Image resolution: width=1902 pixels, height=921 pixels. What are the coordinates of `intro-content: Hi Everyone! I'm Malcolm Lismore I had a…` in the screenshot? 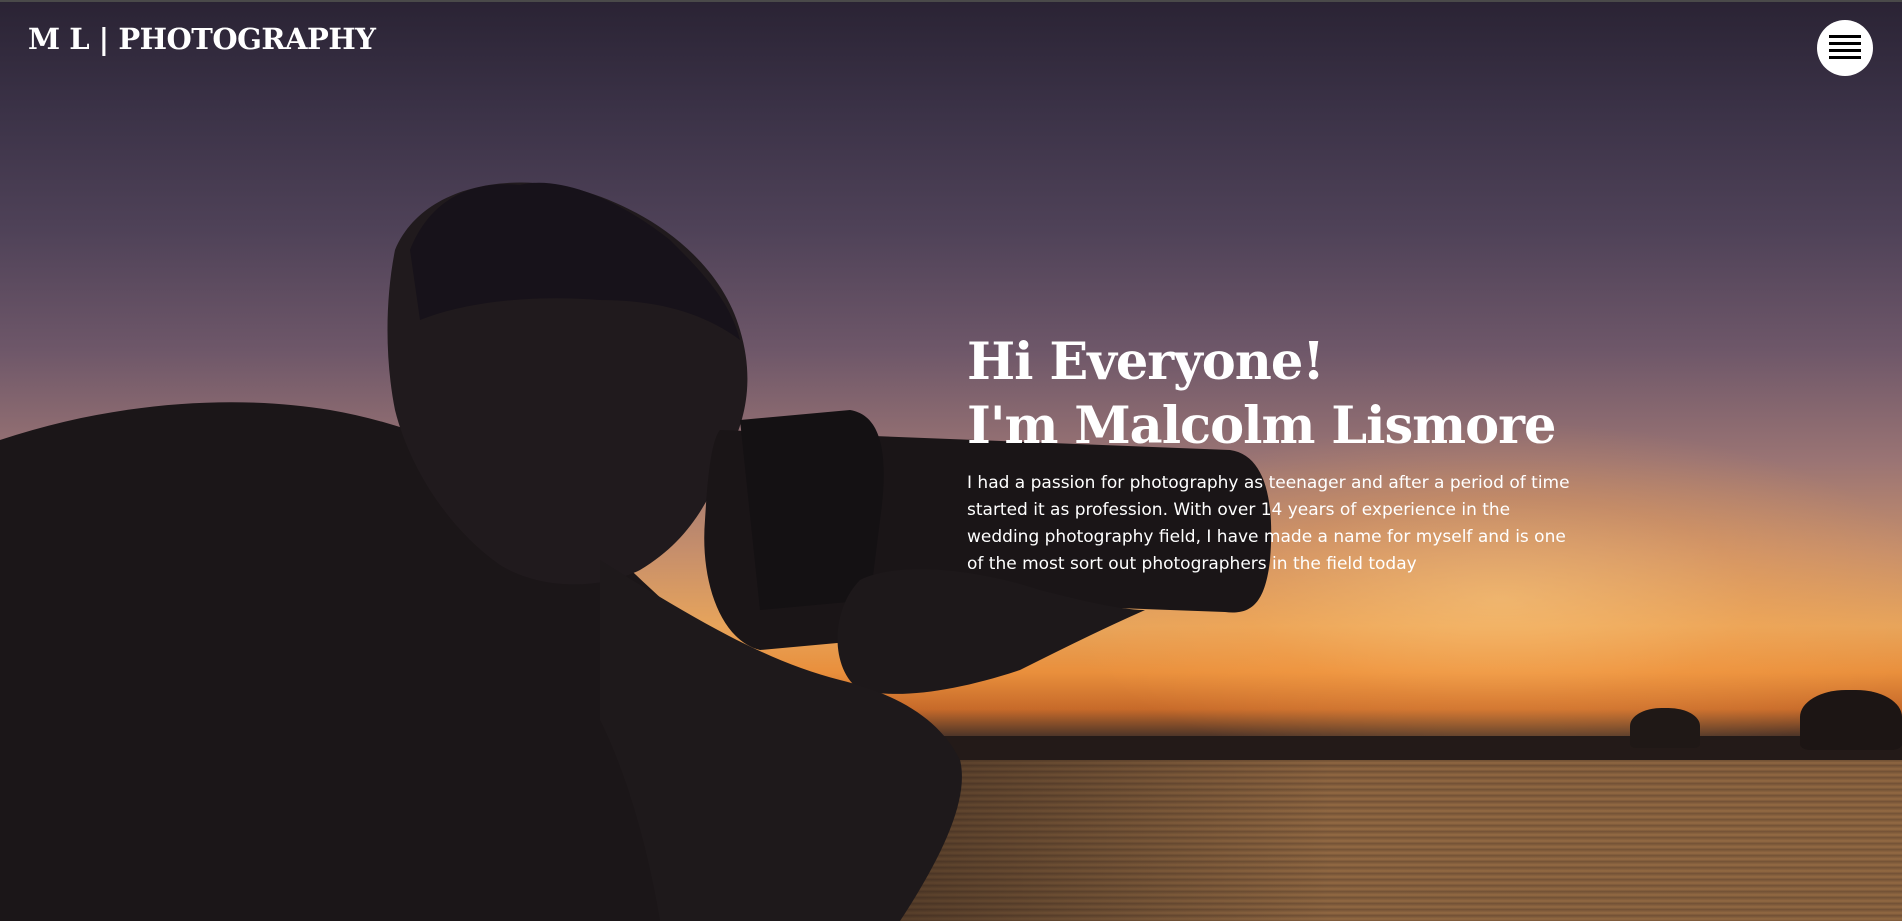 It's located at (1277, 454).